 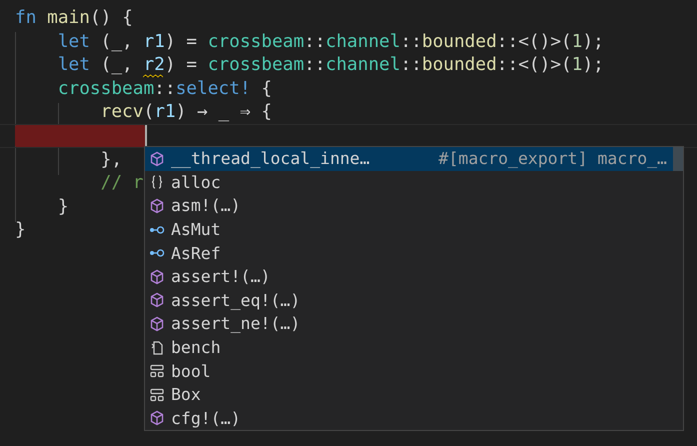 I want to click on file-icon, so click(x=157, y=348).